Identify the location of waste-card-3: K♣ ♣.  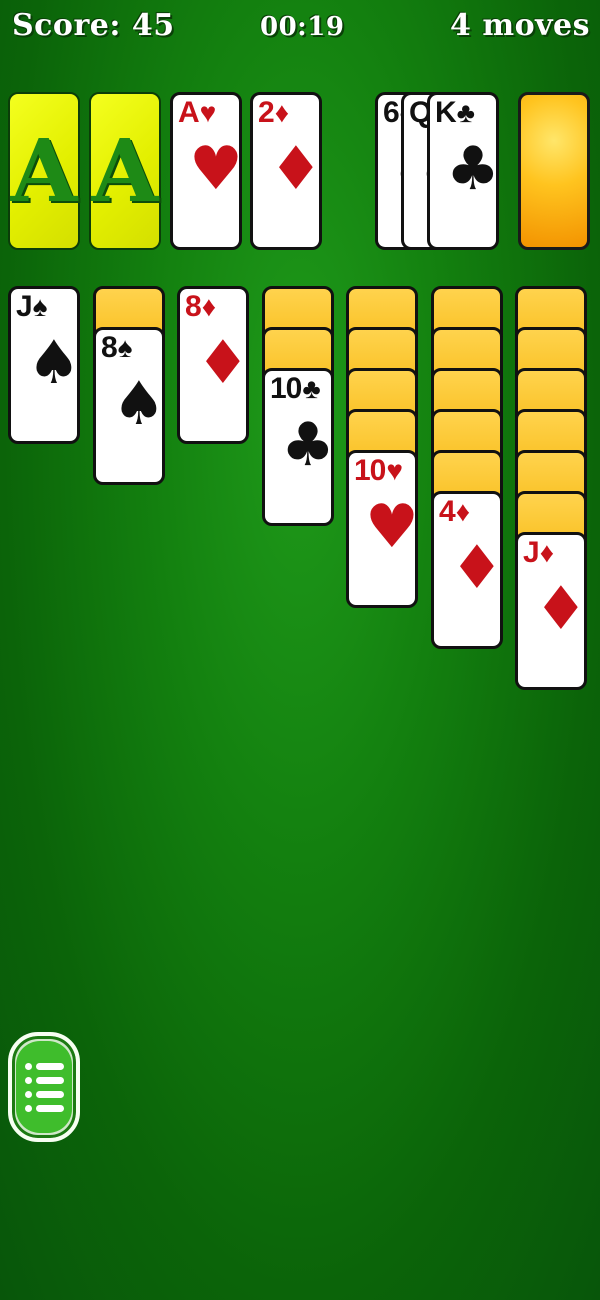
(463, 171).